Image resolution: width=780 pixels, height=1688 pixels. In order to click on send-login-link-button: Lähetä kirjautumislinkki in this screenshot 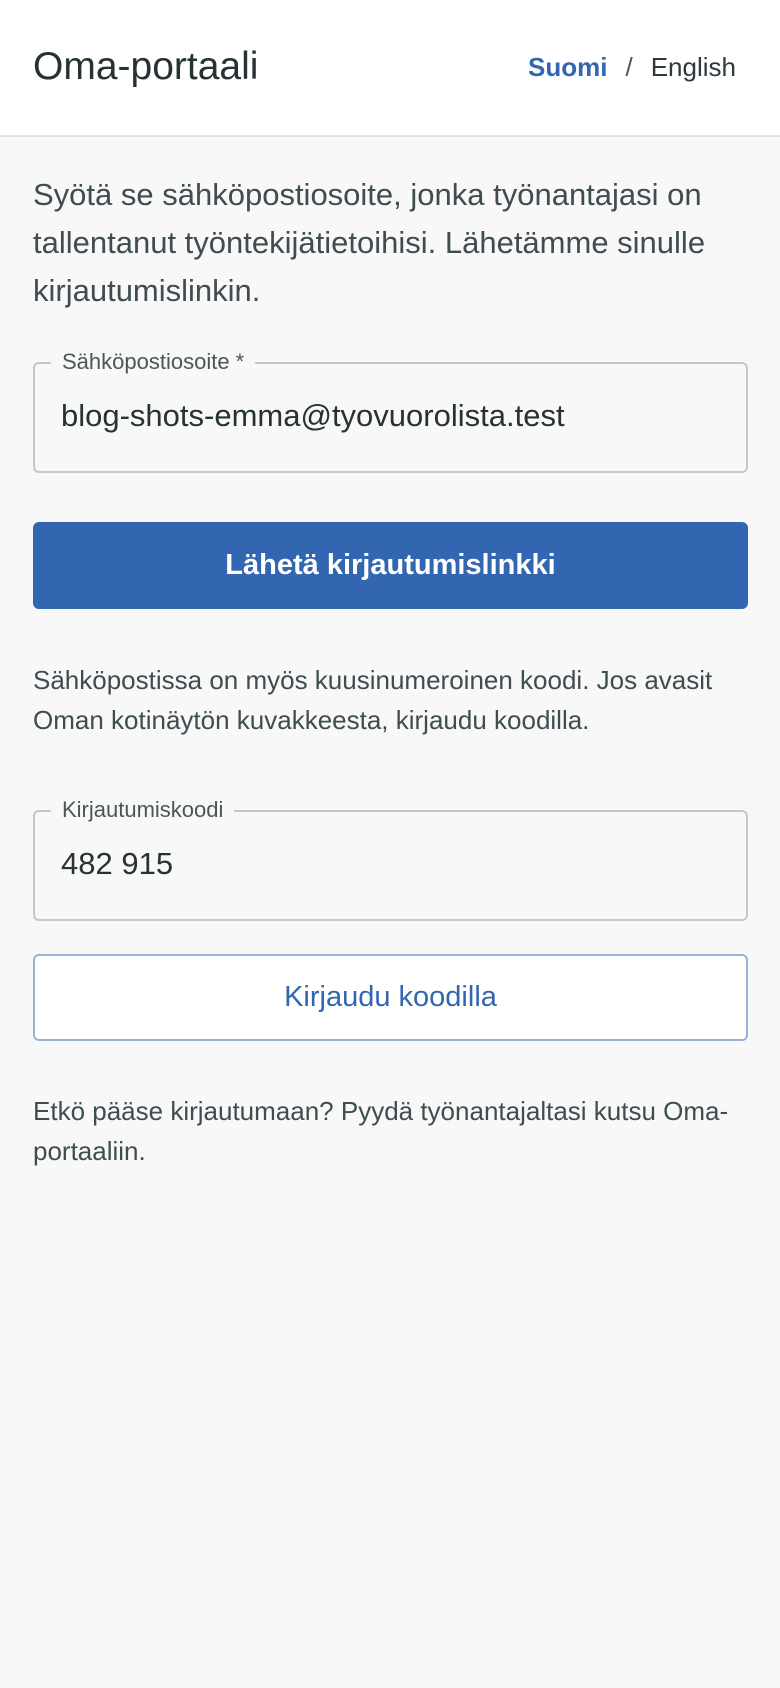, I will do `click(390, 565)`.